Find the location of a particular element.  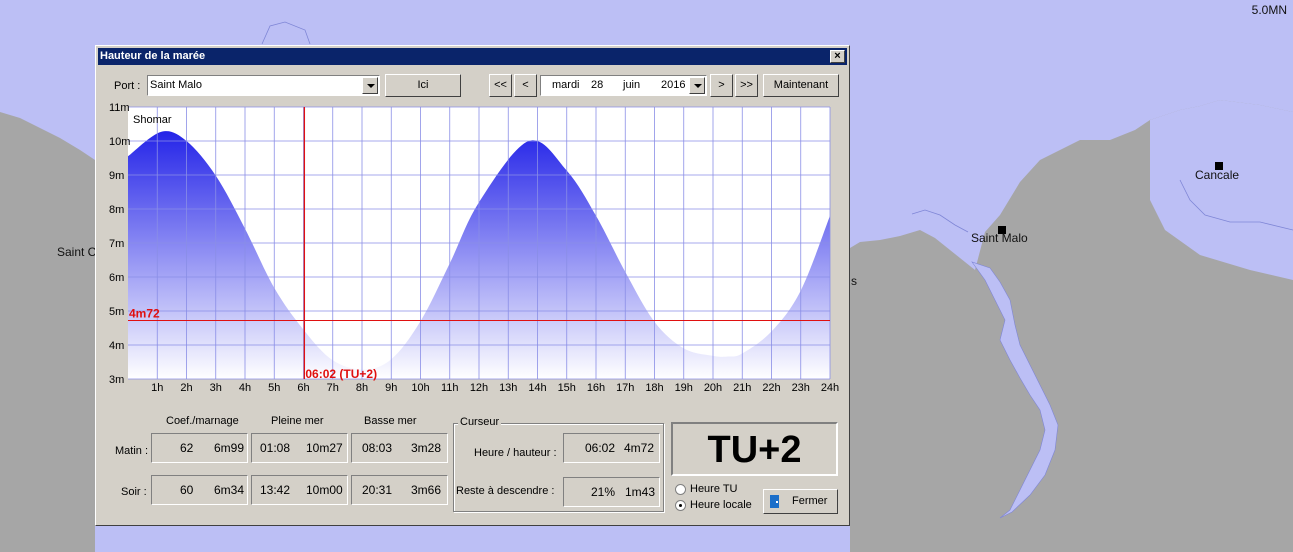

morning-range: 6m99 is located at coordinates (229, 448).